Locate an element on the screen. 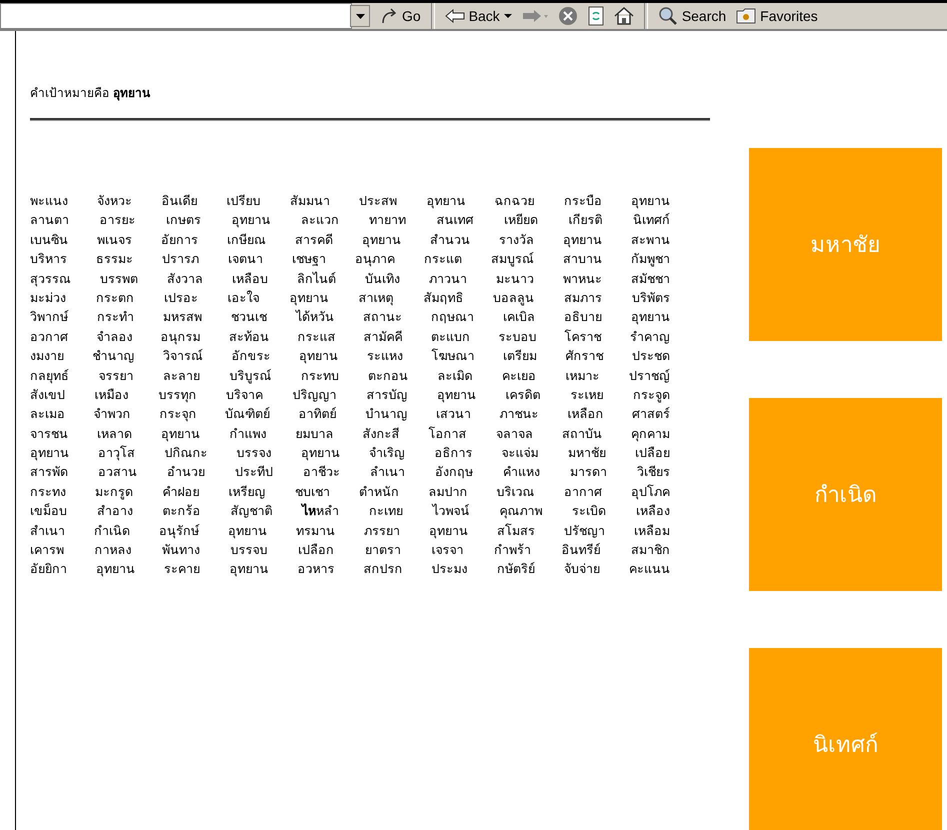 Image resolution: width=947 pixels, height=830 pixels. word-line: สุวรรณ บรรพต สังวาล เหลือบ ลิกไนต์ บันเทิง ภาวนา มะนาว พาหนะ สมัชชา is located at coordinates (350, 279).